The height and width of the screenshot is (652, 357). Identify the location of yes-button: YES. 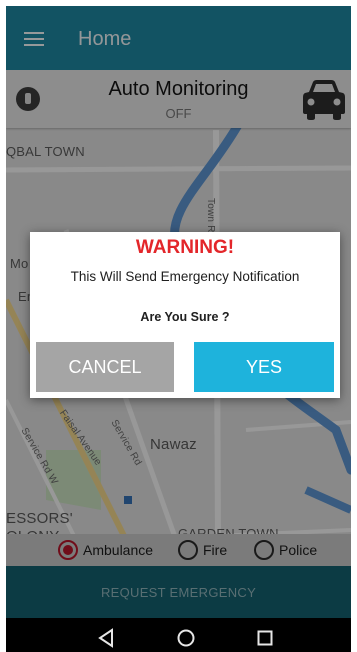
(264, 367).